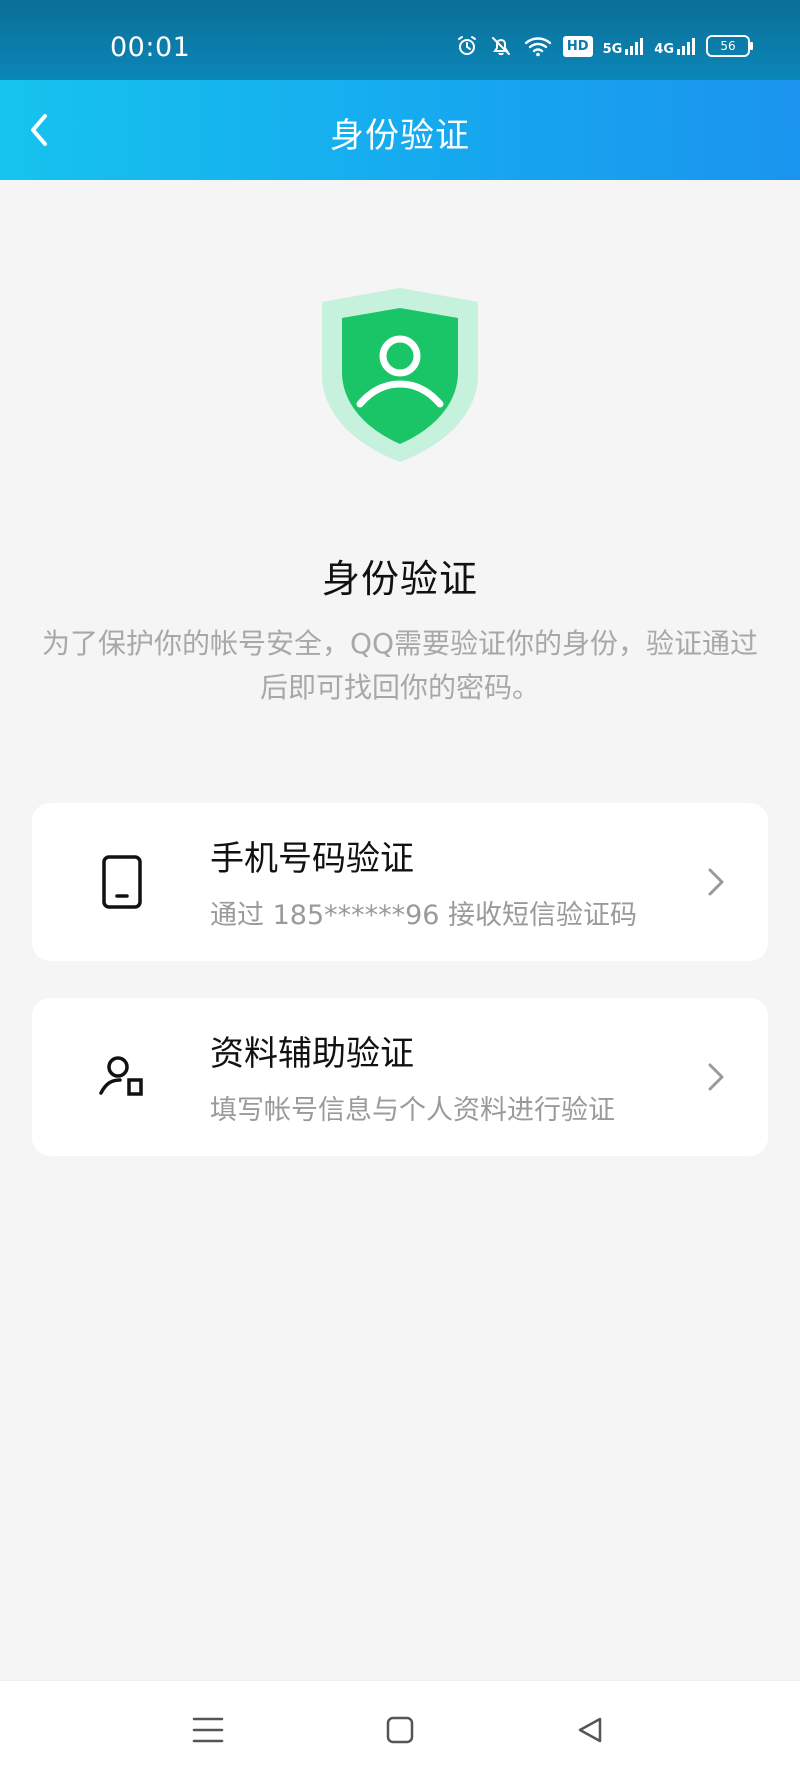 This screenshot has width=800, height=1779. I want to click on home-button, so click(400, 1730).